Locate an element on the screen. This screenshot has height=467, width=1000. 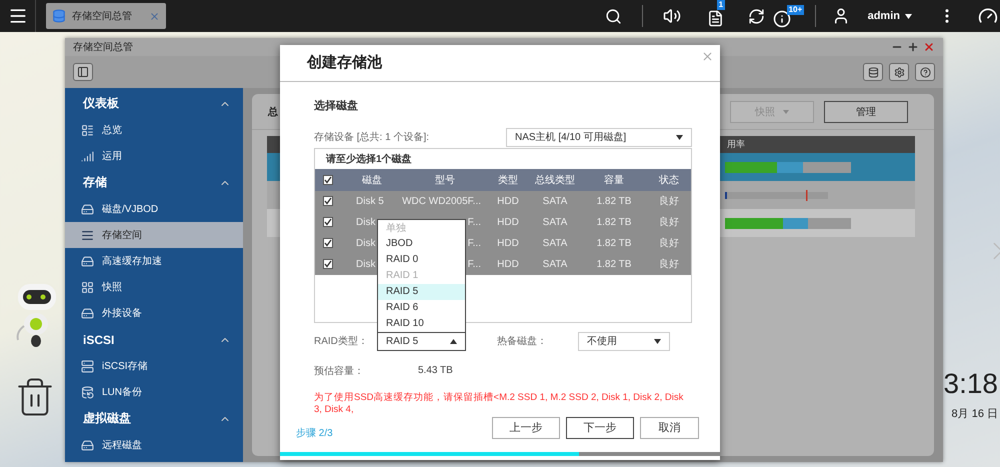
column-header: 总线类型 is located at coordinates (555, 180).